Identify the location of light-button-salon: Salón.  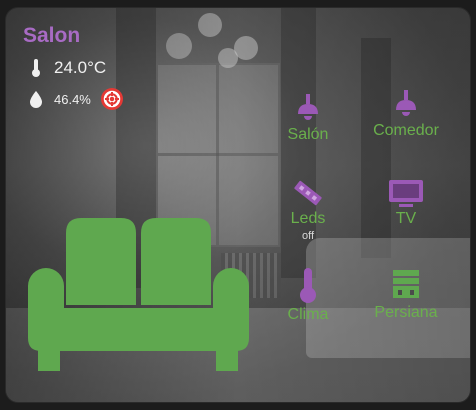
(308, 118).